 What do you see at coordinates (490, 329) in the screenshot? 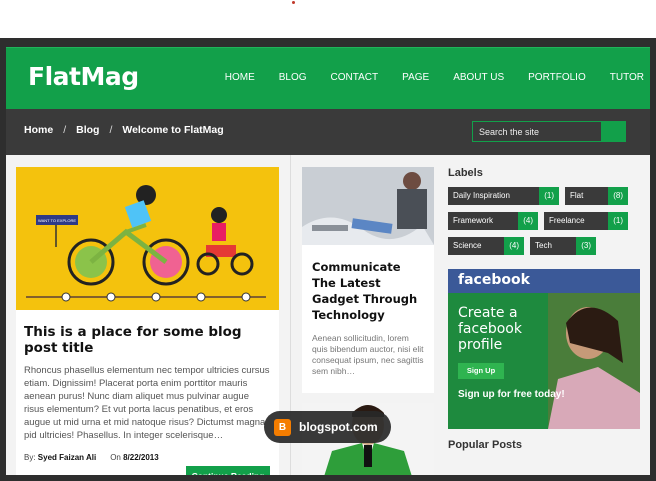
I see `facebook-heading: Create a facebook profile` at bounding box center [490, 329].